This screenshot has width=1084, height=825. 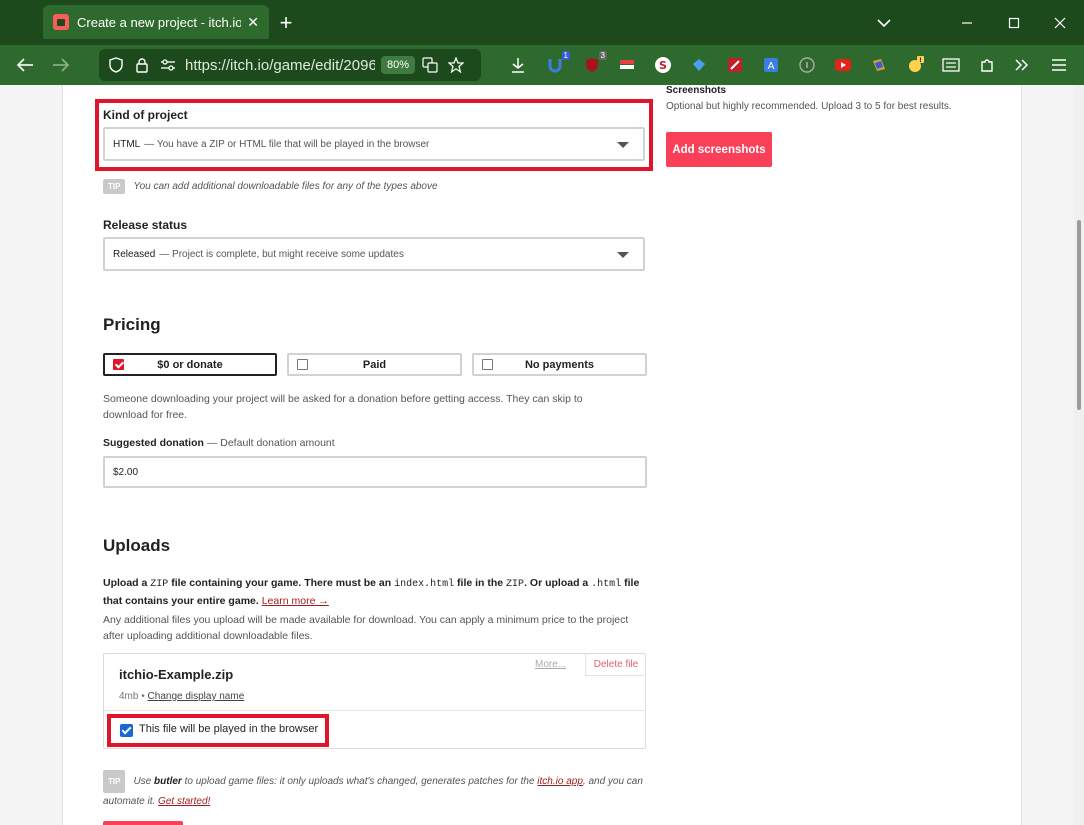 I want to click on file-meta: 4mb • Change display name, so click(x=181, y=696).